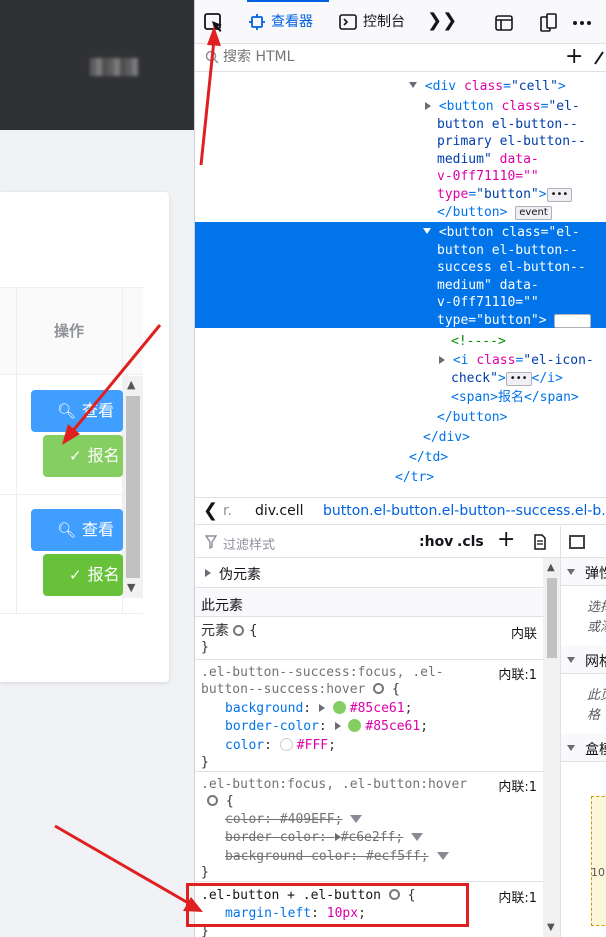 The height and width of the screenshot is (937, 606). I want to click on css-declaration: background: #85ce61;, so click(318, 709).